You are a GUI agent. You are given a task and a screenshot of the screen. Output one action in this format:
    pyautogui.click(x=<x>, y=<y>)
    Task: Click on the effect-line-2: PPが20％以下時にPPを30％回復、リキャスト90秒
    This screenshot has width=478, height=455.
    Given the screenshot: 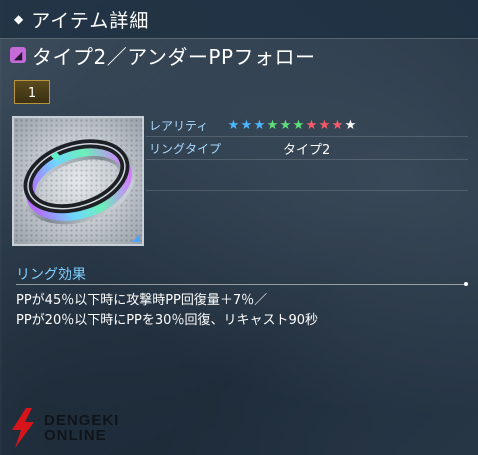 What is the action you would take?
    pyautogui.click(x=167, y=320)
    